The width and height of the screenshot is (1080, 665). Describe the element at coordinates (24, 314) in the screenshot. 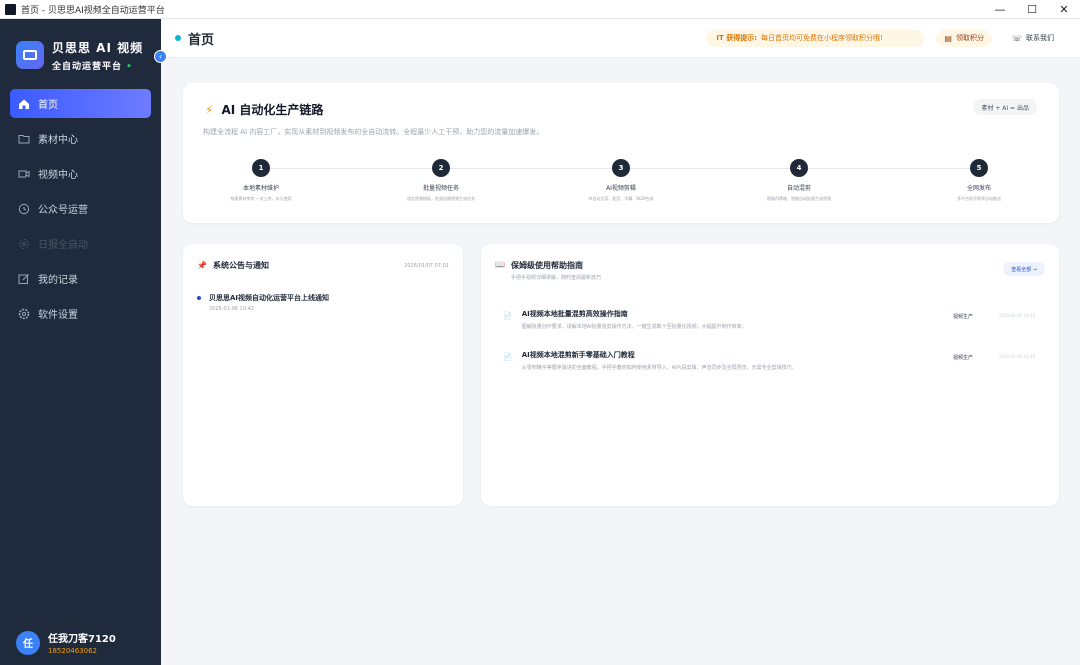

I see `gear-icon` at that location.